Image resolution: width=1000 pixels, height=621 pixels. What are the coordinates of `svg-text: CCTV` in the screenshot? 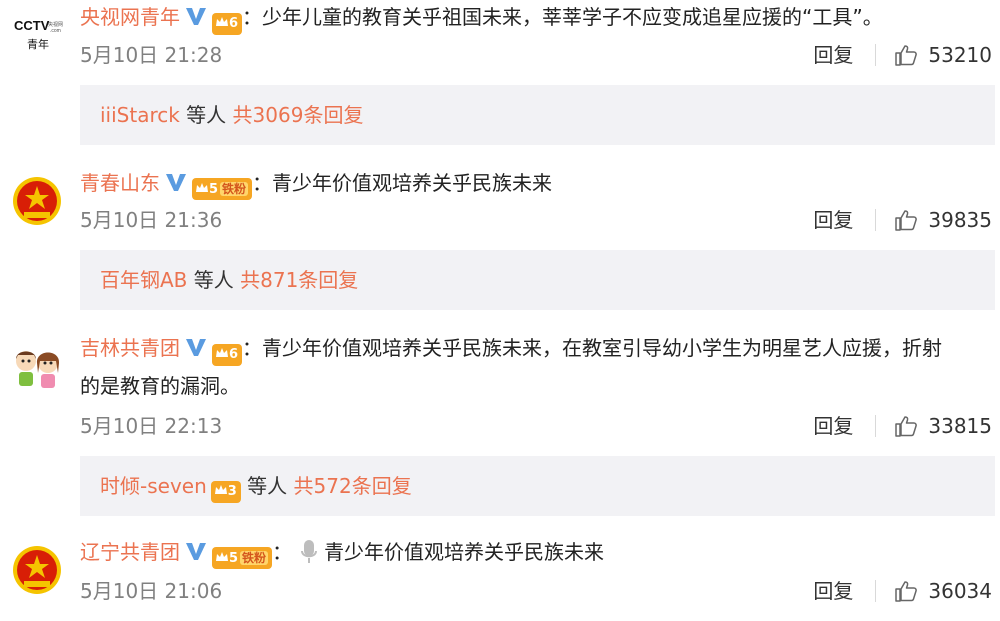 It's located at (32, 25).